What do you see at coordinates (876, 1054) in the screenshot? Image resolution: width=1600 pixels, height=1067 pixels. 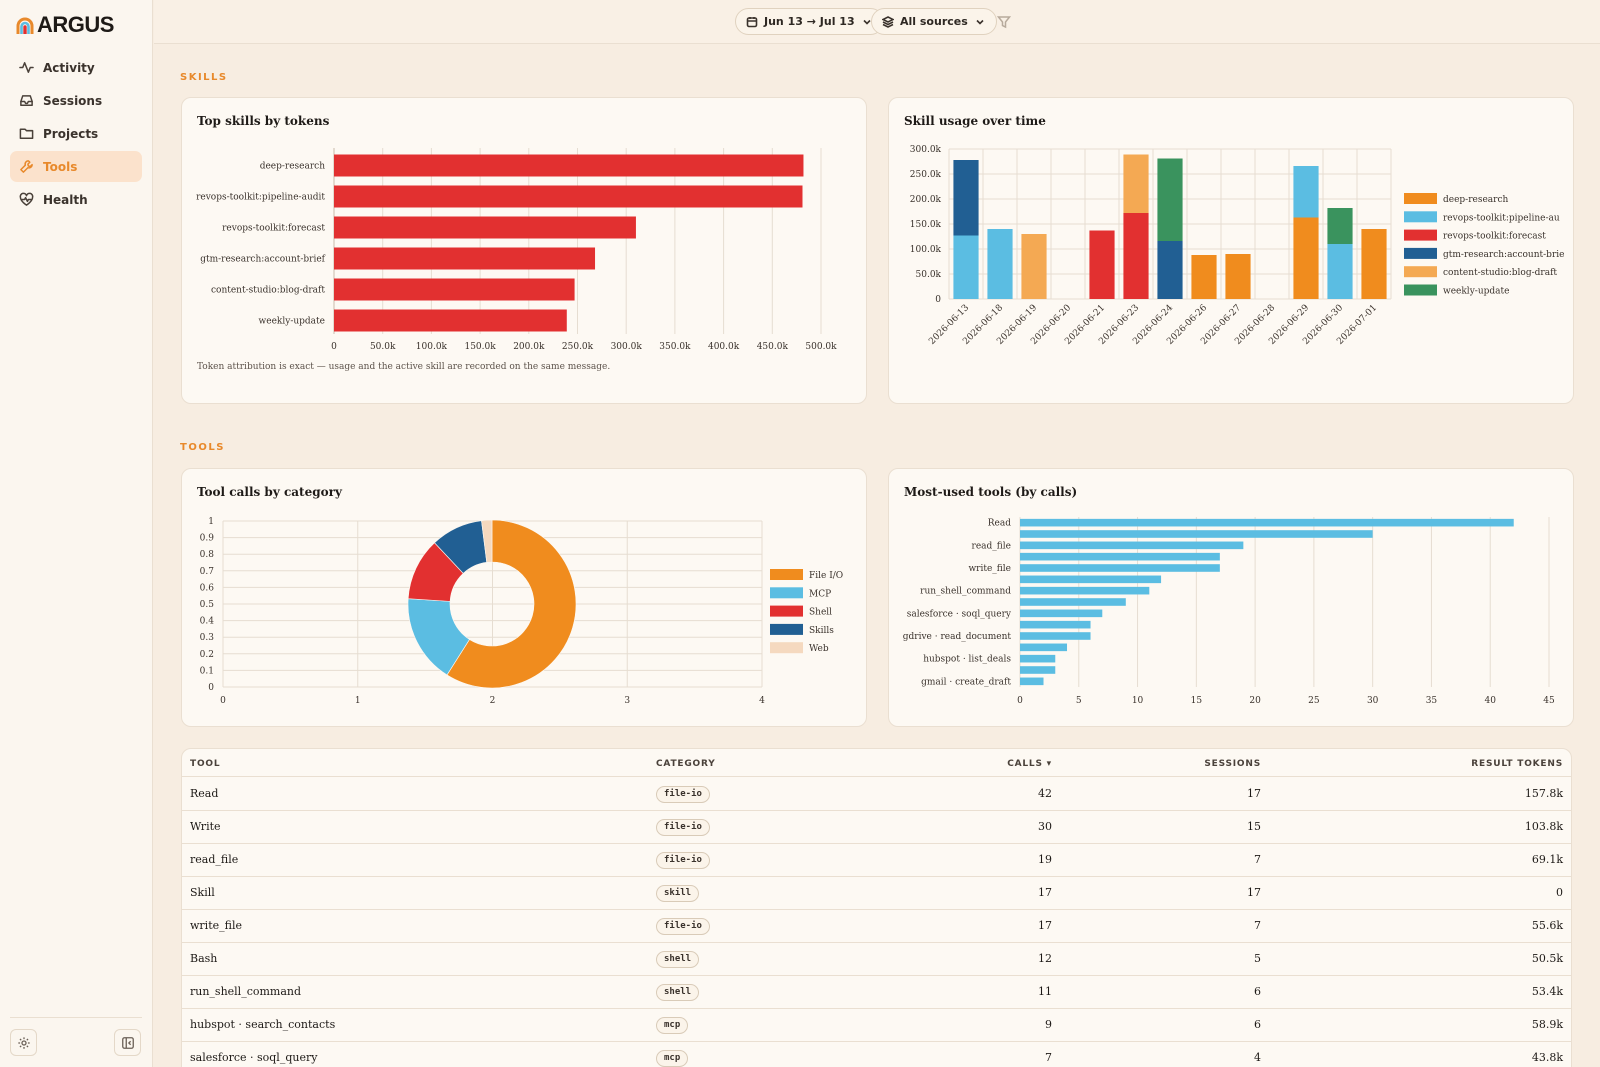 I see `table-row: salesforce · soql_query mcp 7 4 43.8k` at bounding box center [876, 1054].